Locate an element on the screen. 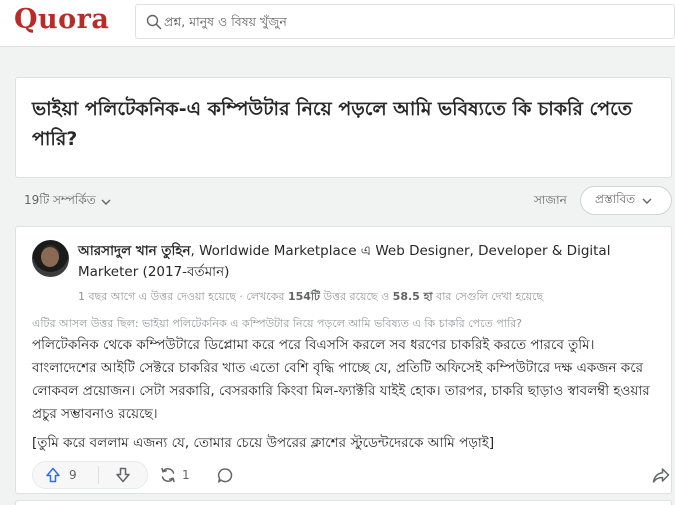 The image size is (675, 505). related-dropdown: 19টি সম্পর্কিত is located at coordinates (68, 202).